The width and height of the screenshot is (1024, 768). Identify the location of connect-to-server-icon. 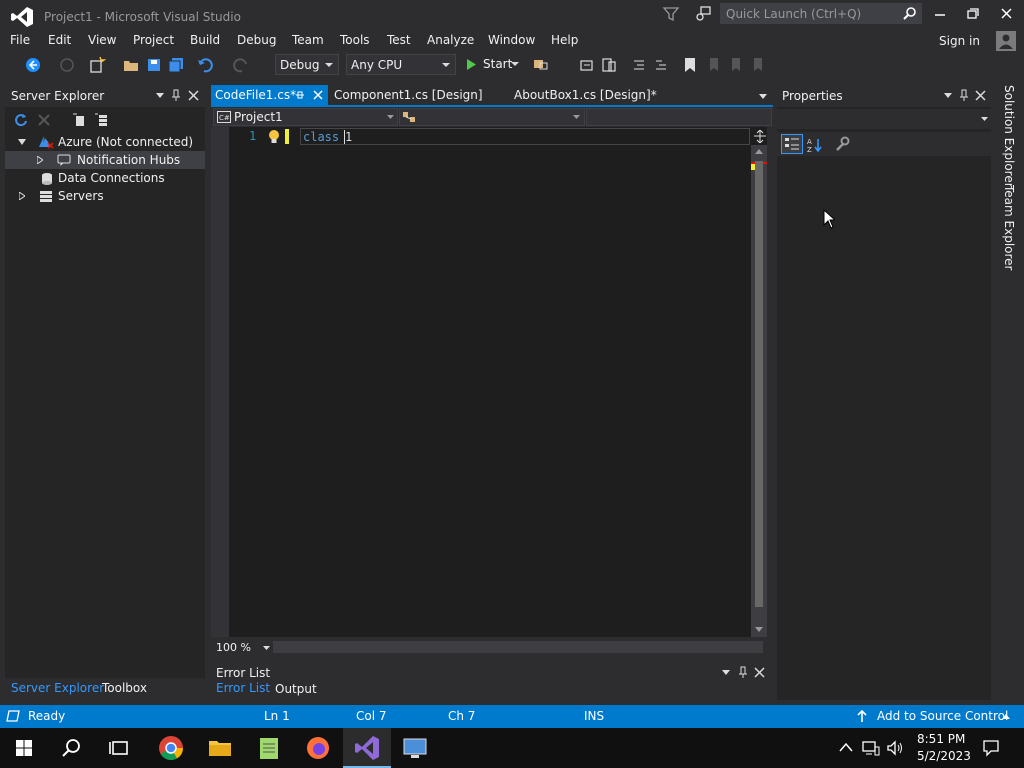
(101, 120).